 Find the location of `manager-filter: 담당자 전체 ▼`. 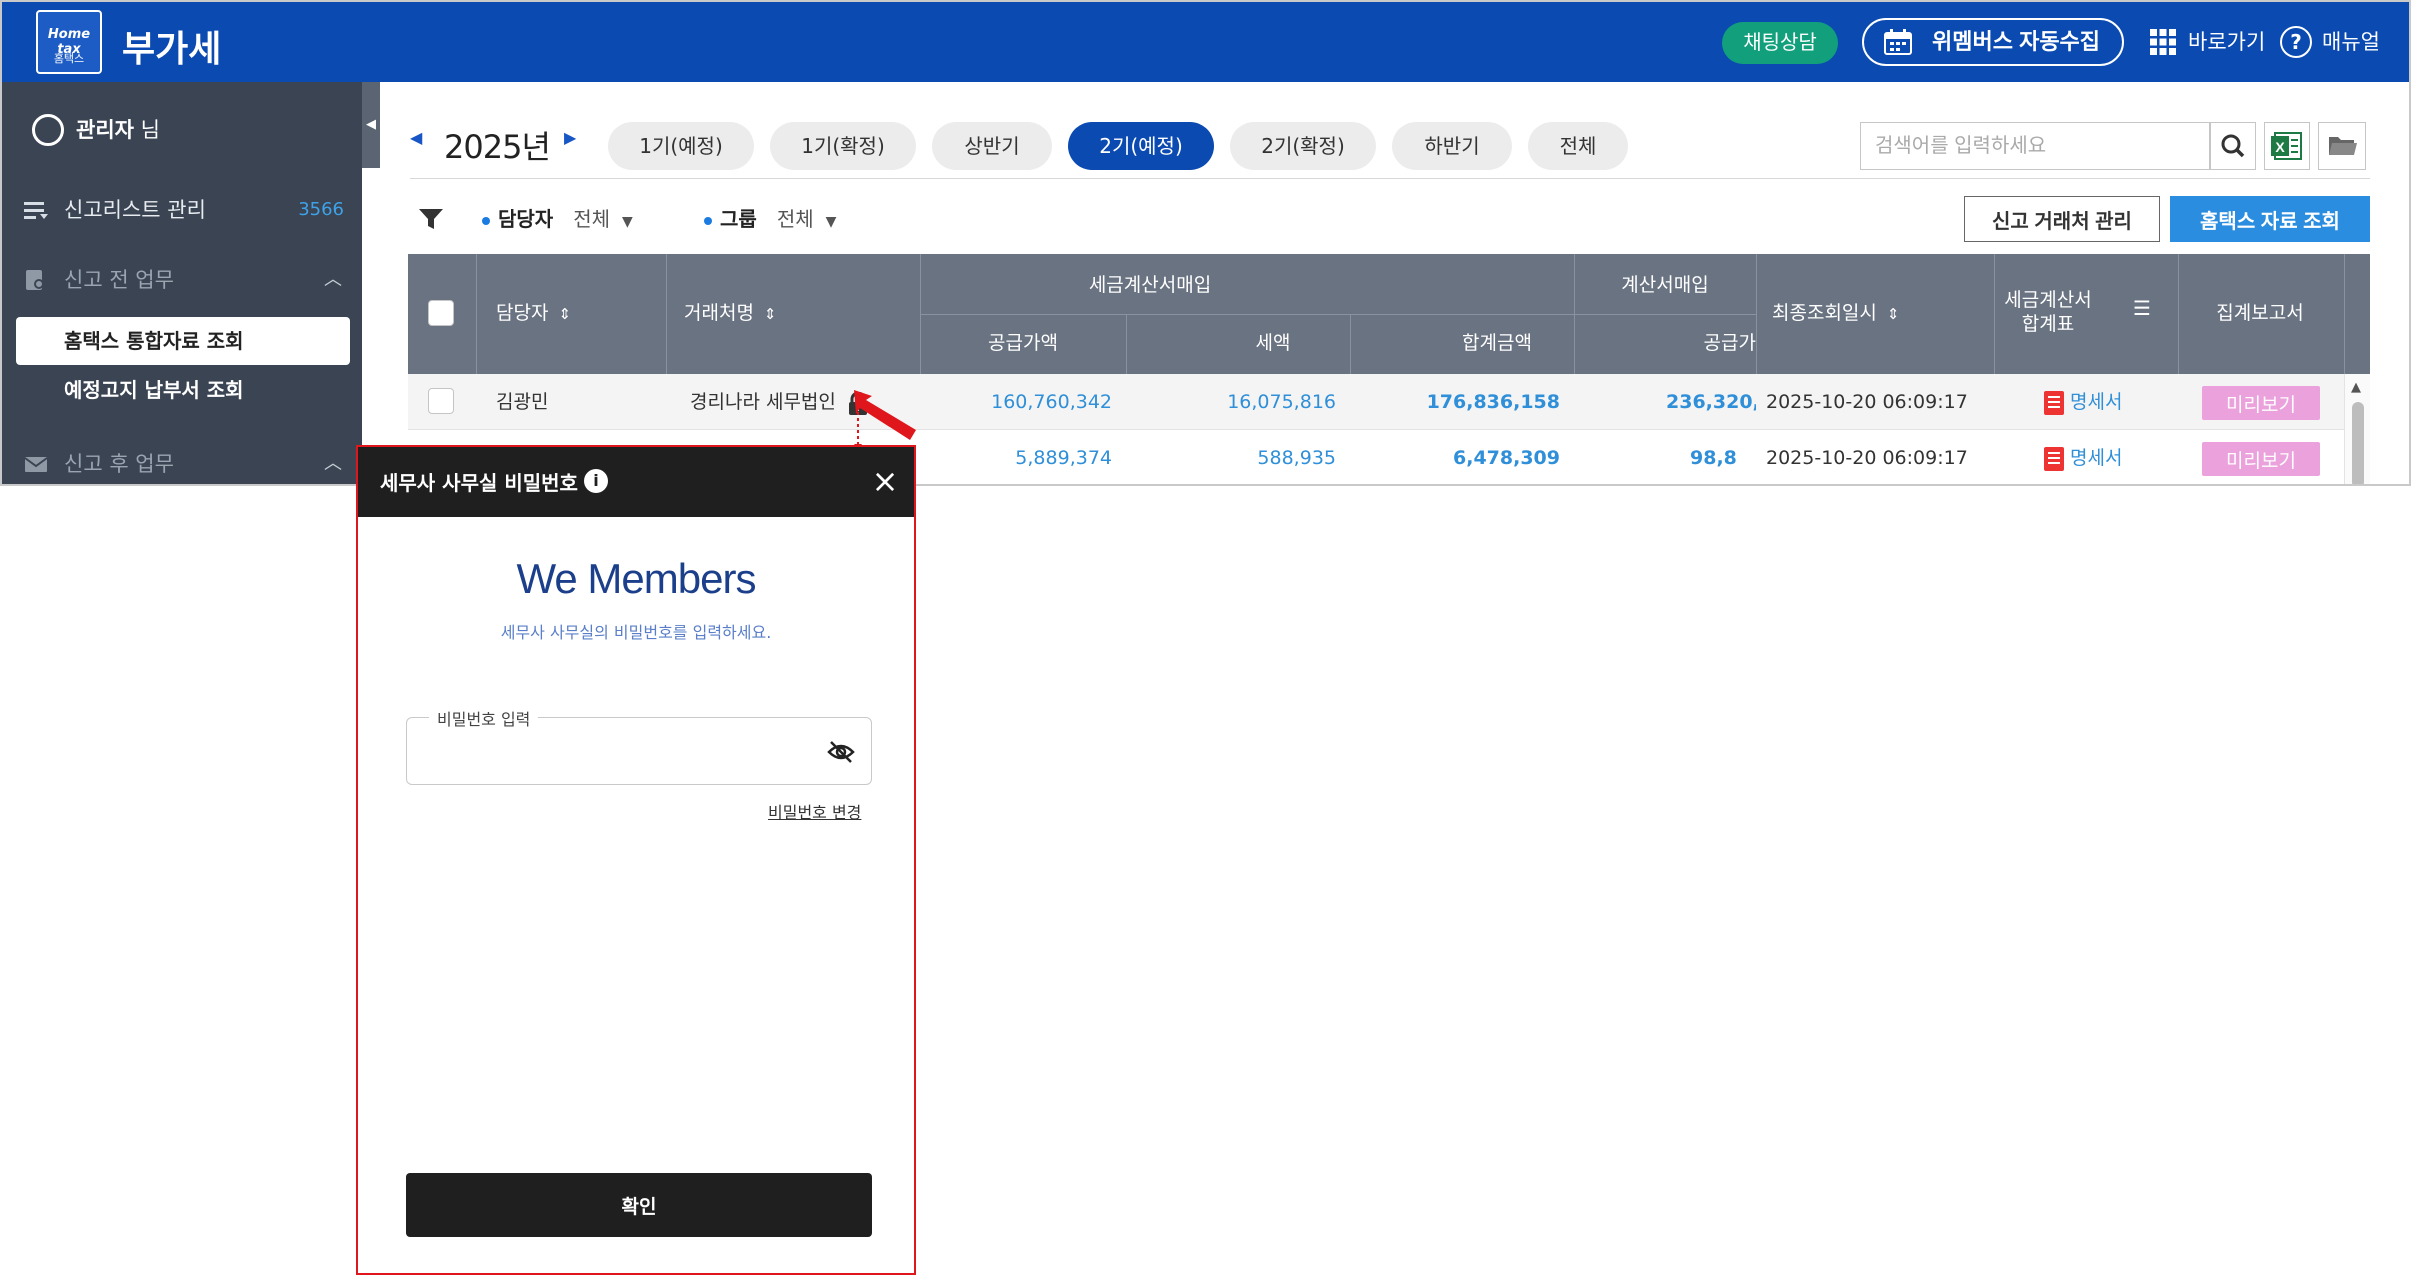

manager-filter: 담당자 전체 ▼ is located at coordinates (557, 220).